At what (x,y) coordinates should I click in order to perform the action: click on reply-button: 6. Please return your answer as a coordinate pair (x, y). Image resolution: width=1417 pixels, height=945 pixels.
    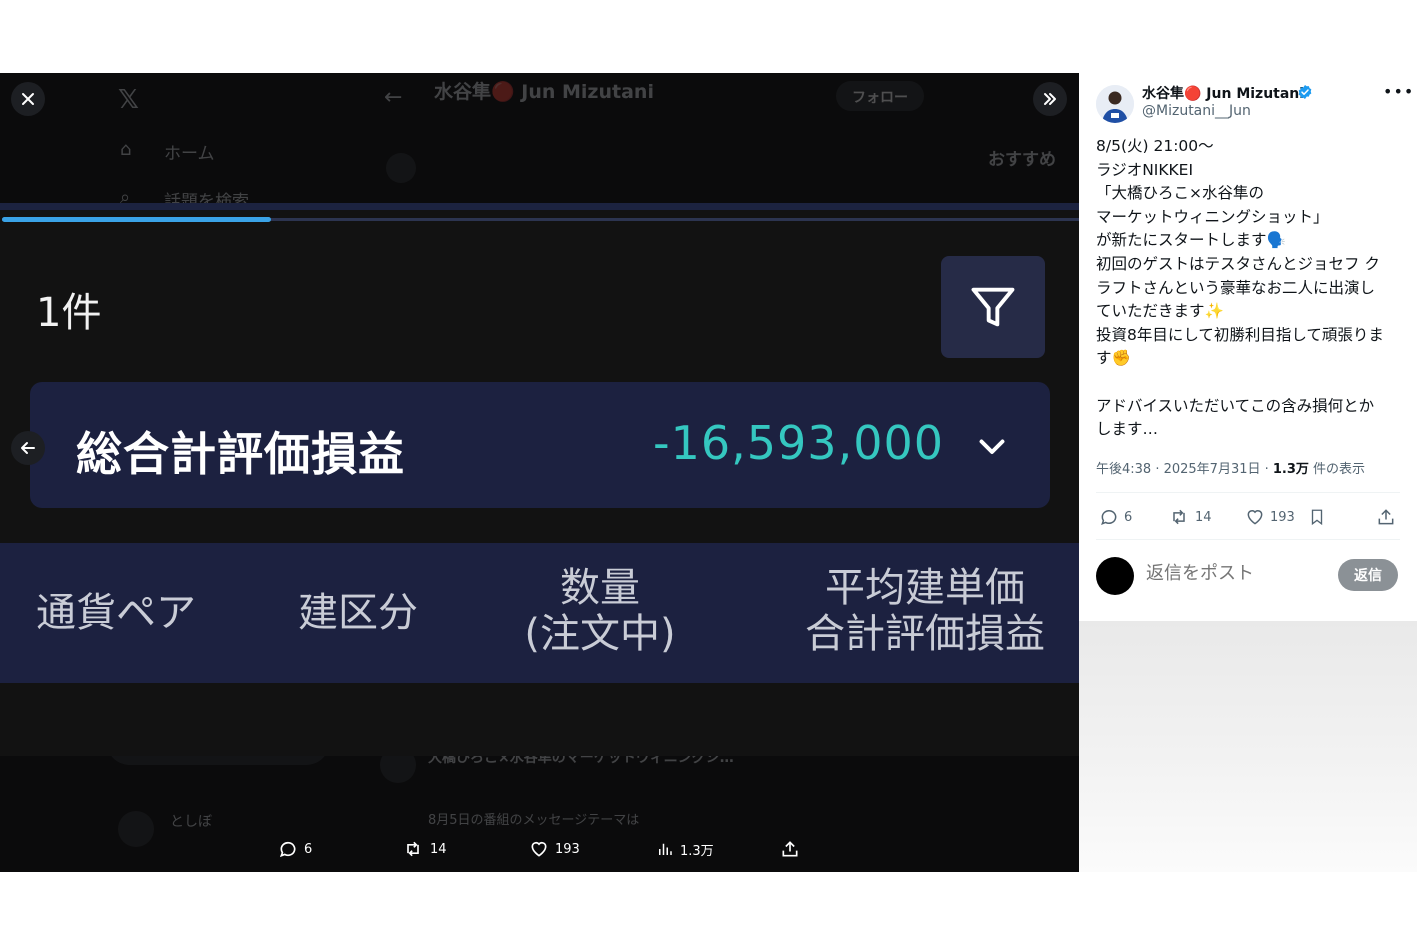
    Looking at the image, I should click on (1115, 517).